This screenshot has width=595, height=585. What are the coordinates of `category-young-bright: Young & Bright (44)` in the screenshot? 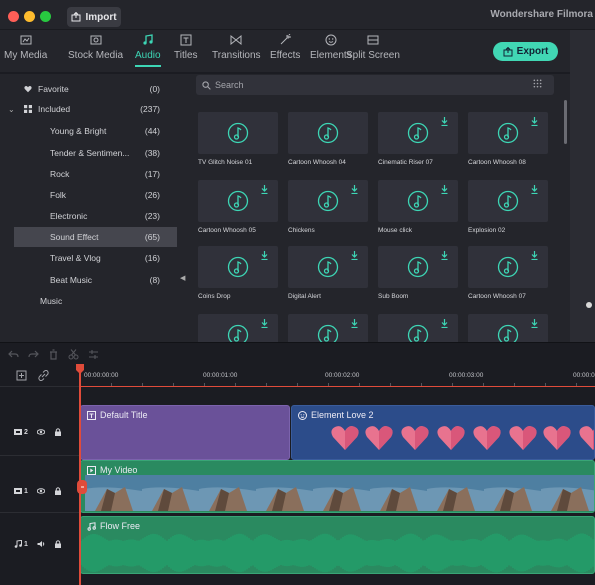 It's located at (95, 131).